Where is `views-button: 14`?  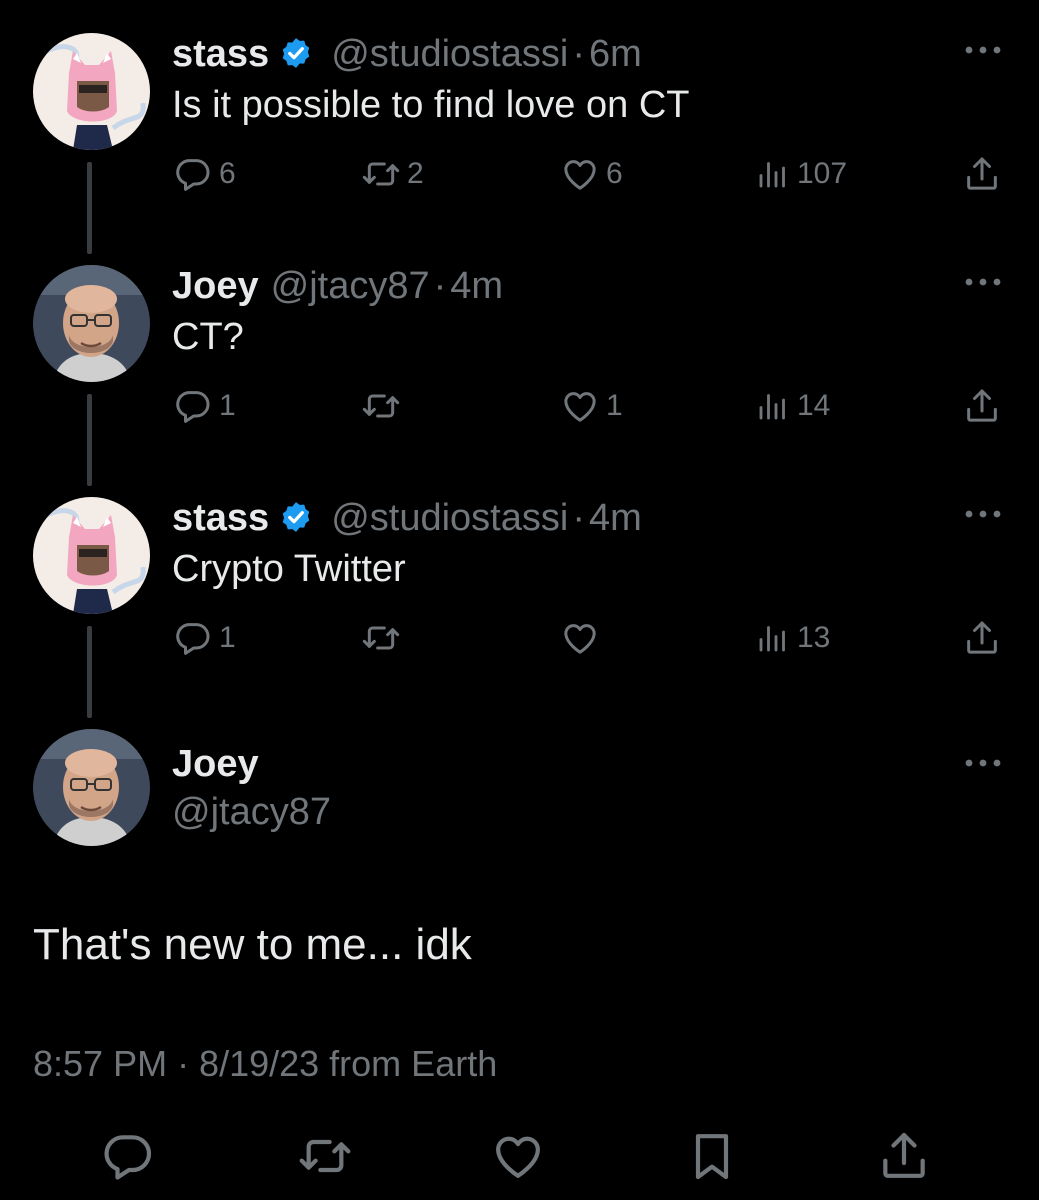
views-button: 14 is located at coordinates (792, 406).